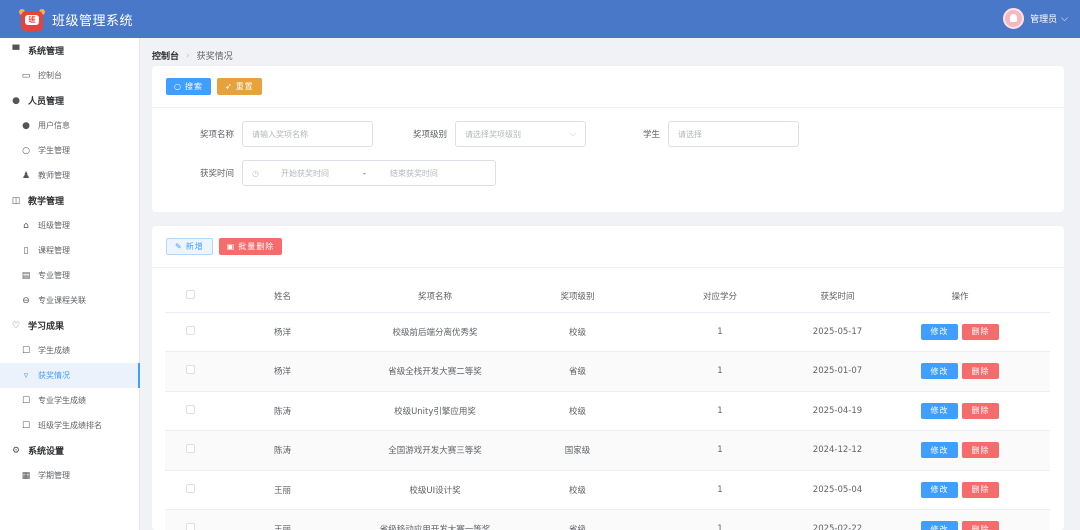 This screenshot has height=530, width=1080. I want to click on document-icon: ▤, so click(26, 275).